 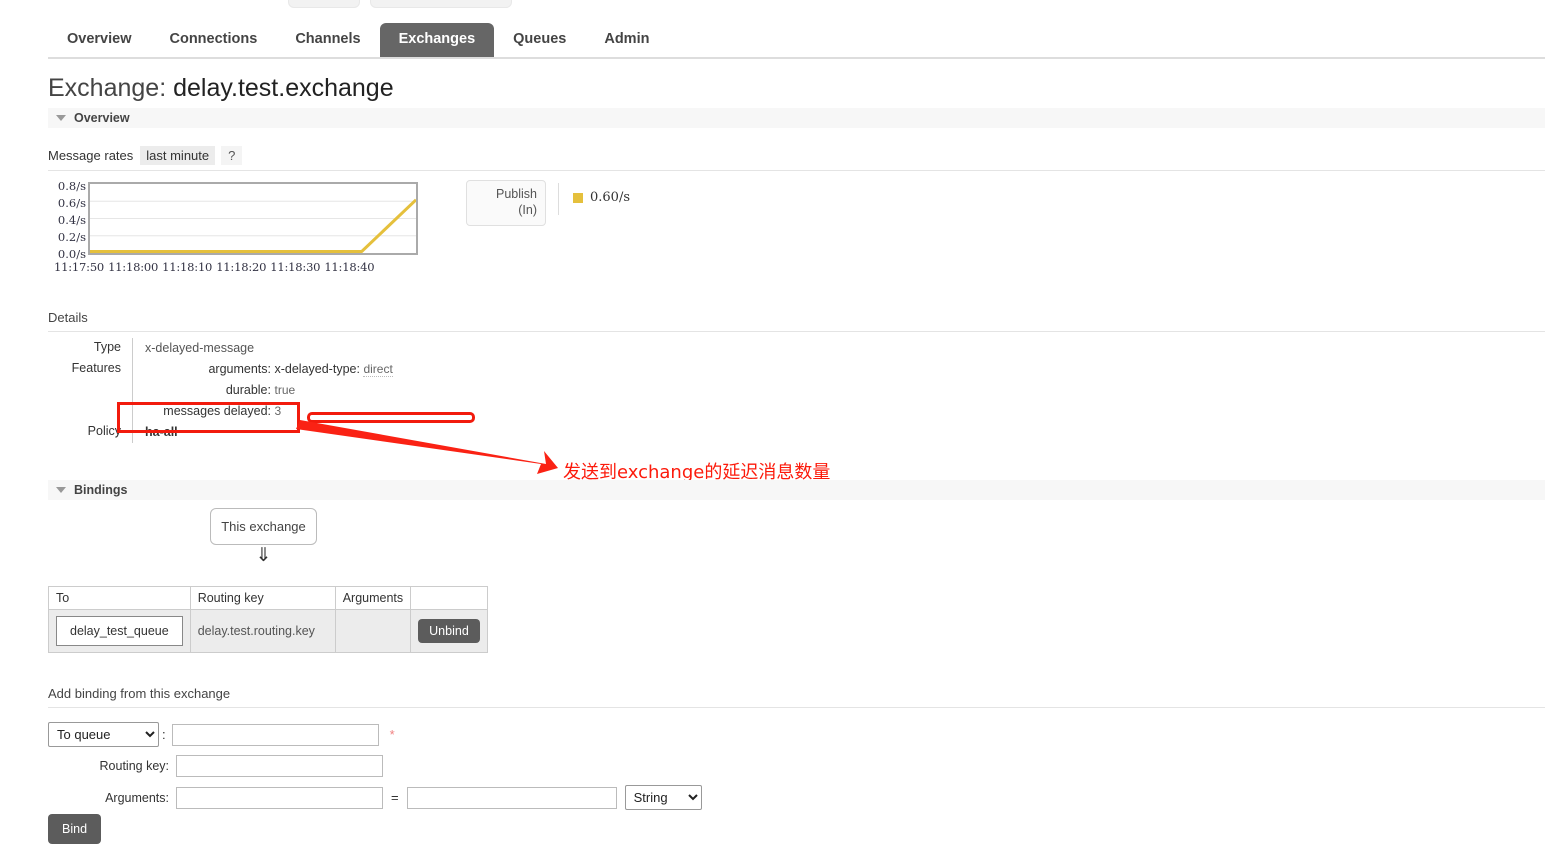 What do you see at coordinates (96, 368) in the screenshot?
I see `details-key-features: Features` at bounding box center [96, 368].